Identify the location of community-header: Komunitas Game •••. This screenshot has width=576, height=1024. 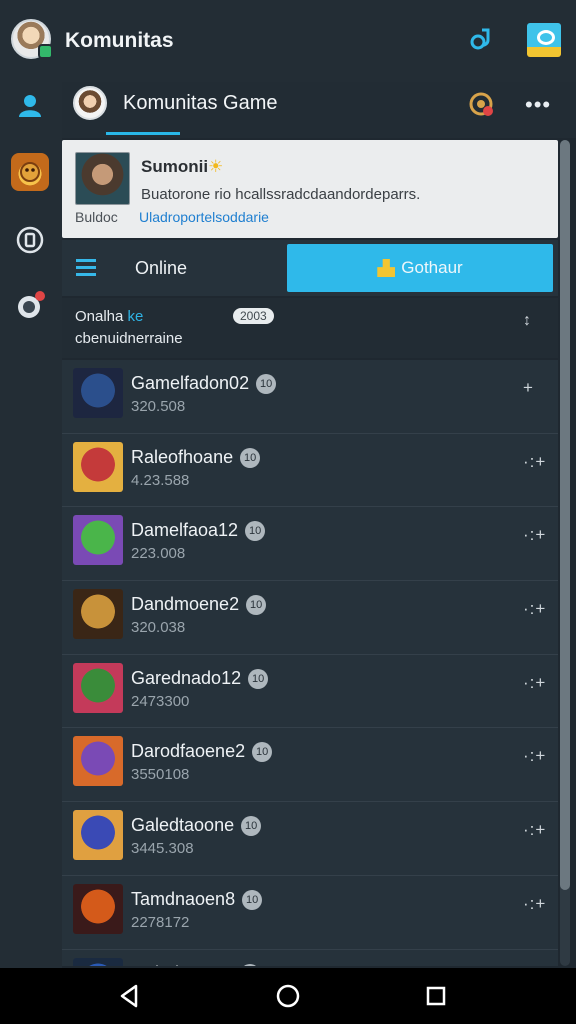
(319, 110).